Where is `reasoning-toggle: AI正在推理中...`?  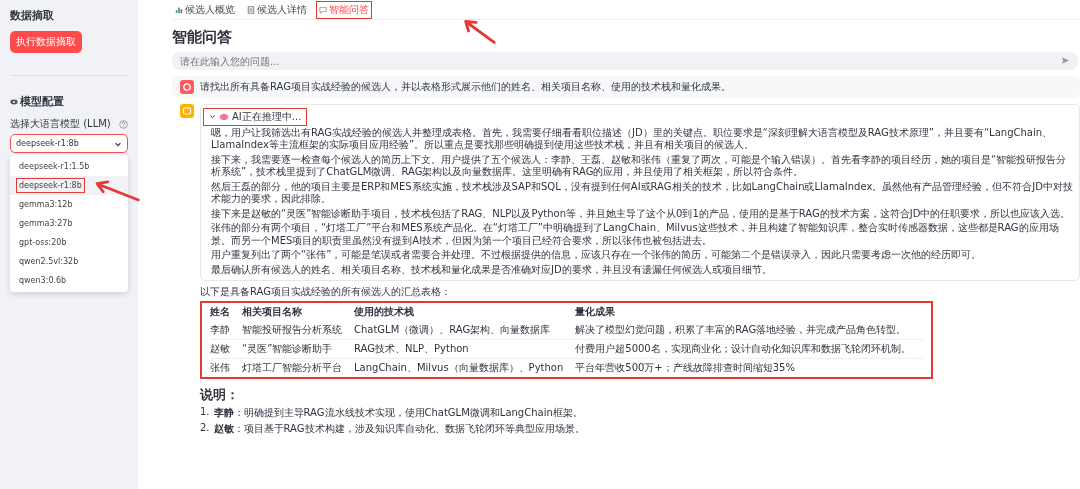
reasoning-toggle: AI正在推理中... is located at coordinates (255, 116).